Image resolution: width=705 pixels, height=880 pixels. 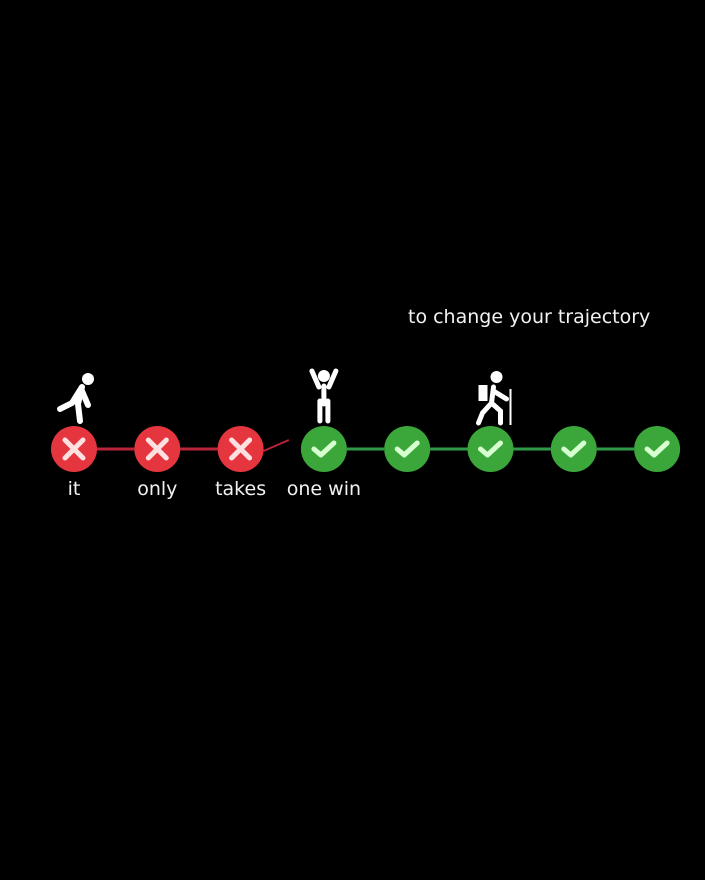 What do you see at coordinates (74, 489) in the screenshot?
I see `step-label: it` at bounding box center [74, 489].